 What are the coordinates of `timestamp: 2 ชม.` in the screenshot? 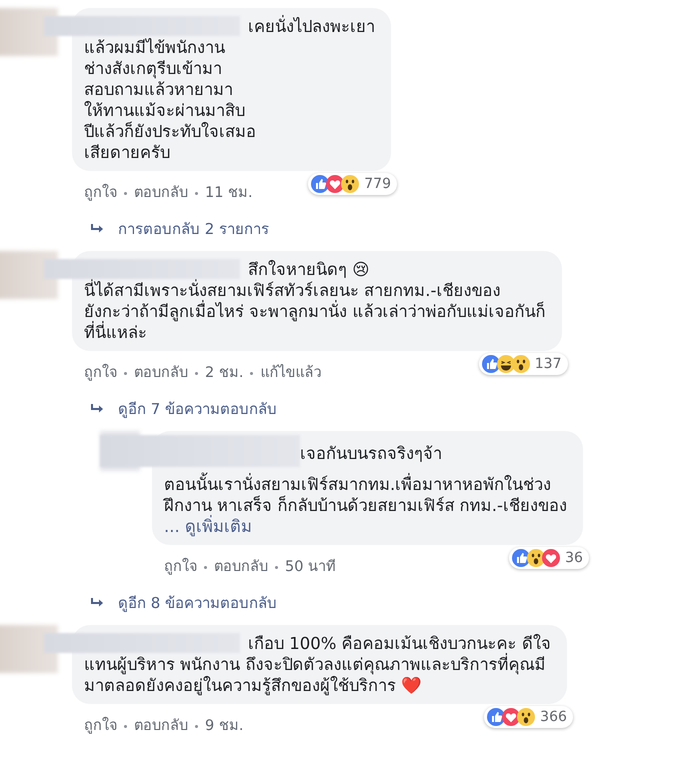 It's located at (224, 373).